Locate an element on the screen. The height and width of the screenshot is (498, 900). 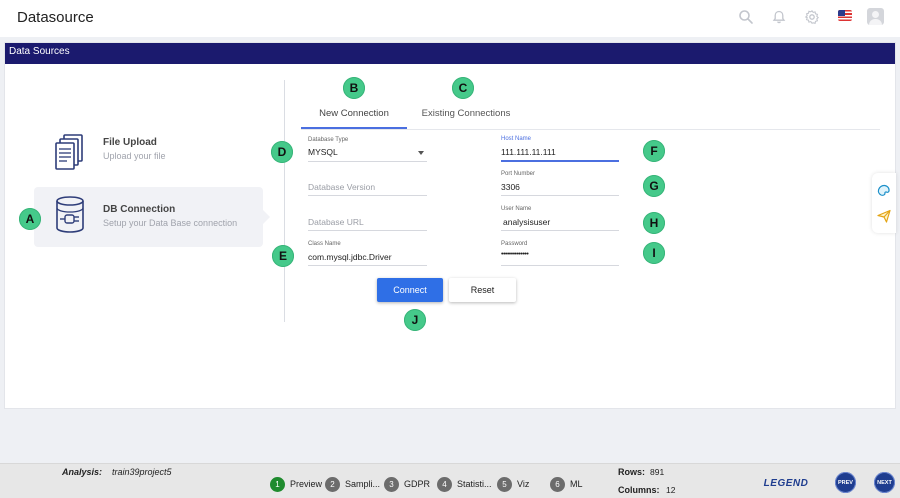
marker-c: C is located at coordinates (463, 88).